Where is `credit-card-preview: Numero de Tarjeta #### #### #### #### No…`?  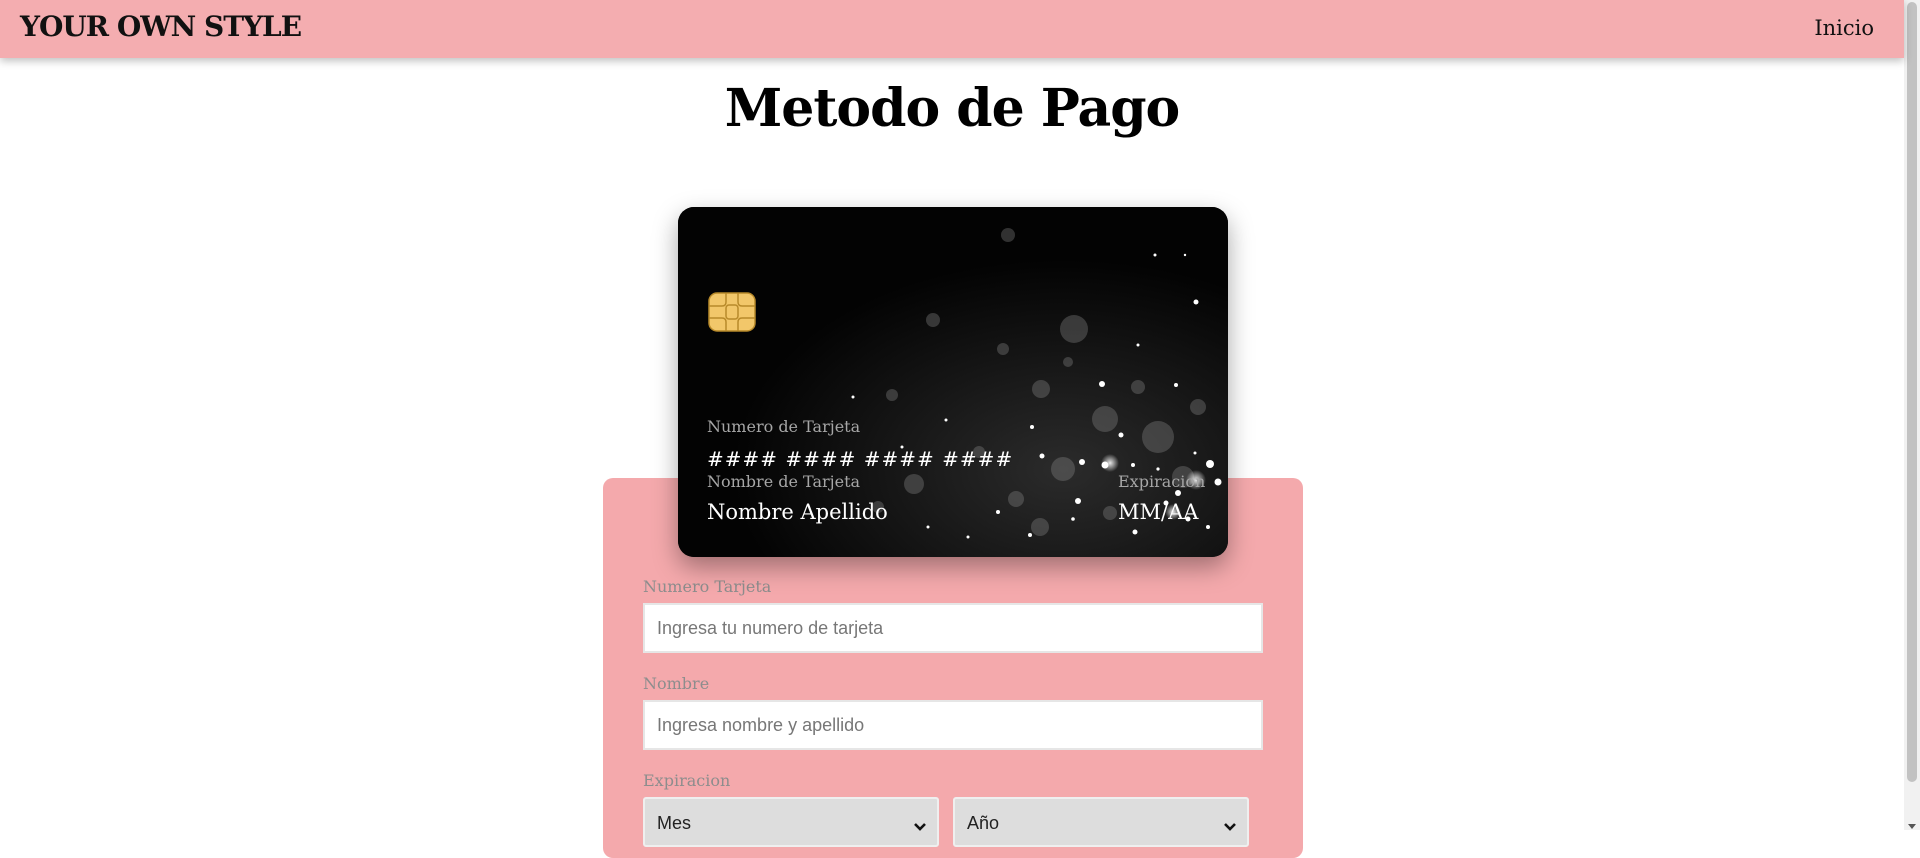 credit-card-preview: Numero de Tarjeta #### #### #### #### No… is located at coordinates (953, 382).